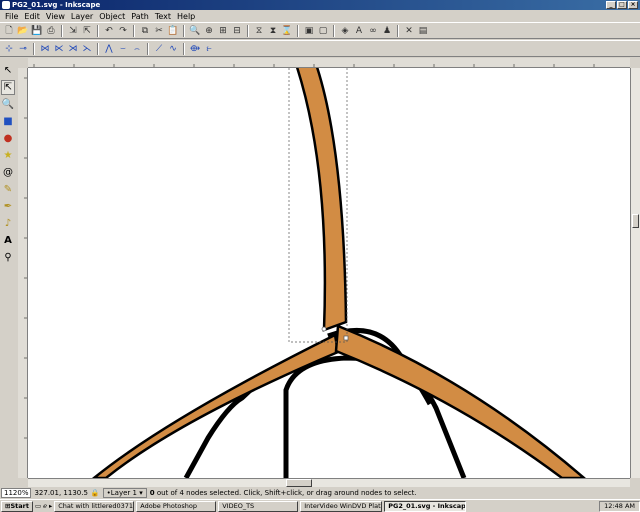  What do you see at coordinates (8, 240) in the screenshot?
I see `text-tool-icon: A` at bounding box center [8, 240].